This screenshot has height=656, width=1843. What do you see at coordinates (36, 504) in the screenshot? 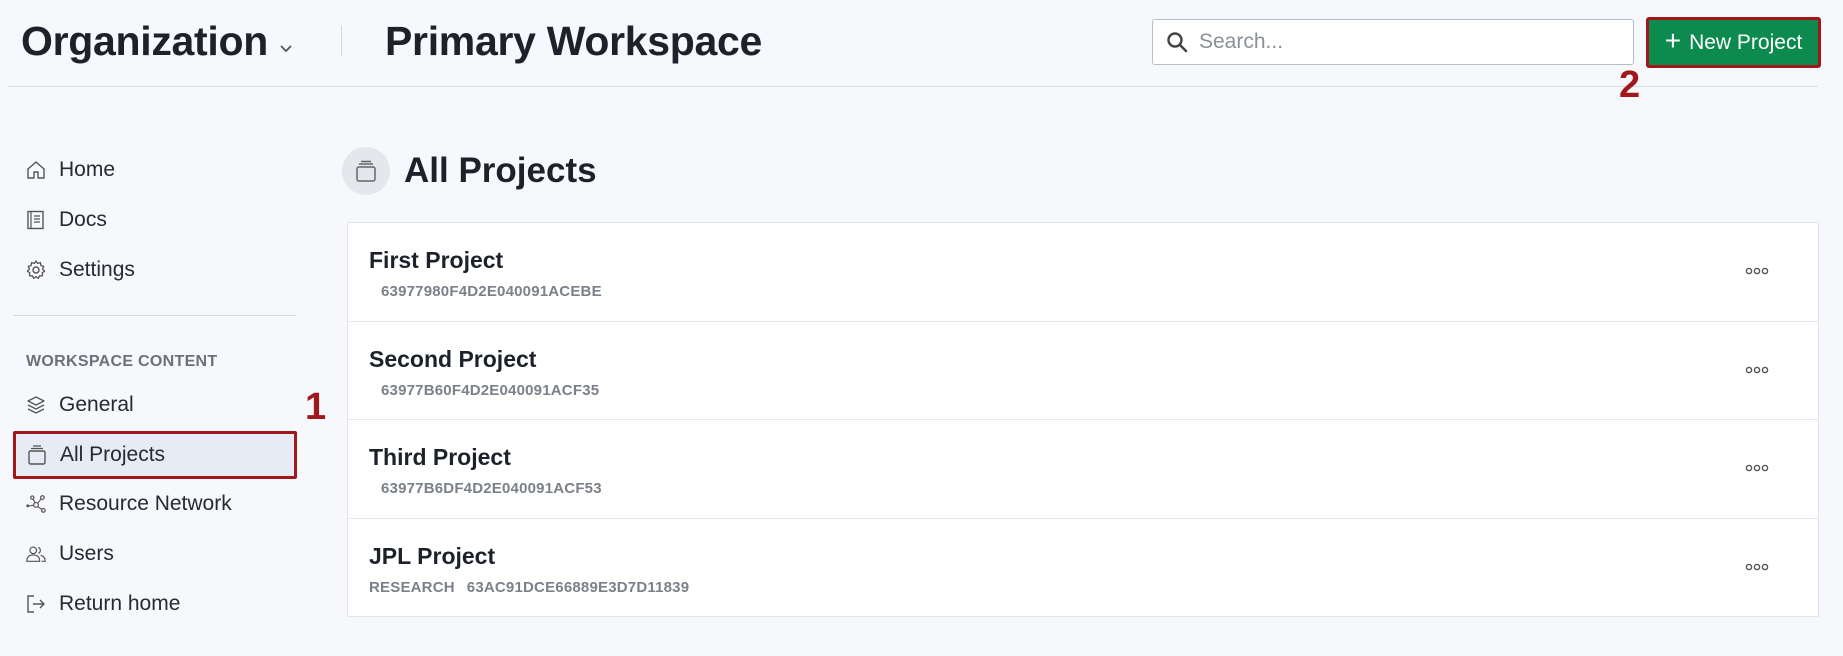
I see `network-icon` at bounding box center [36, 504].